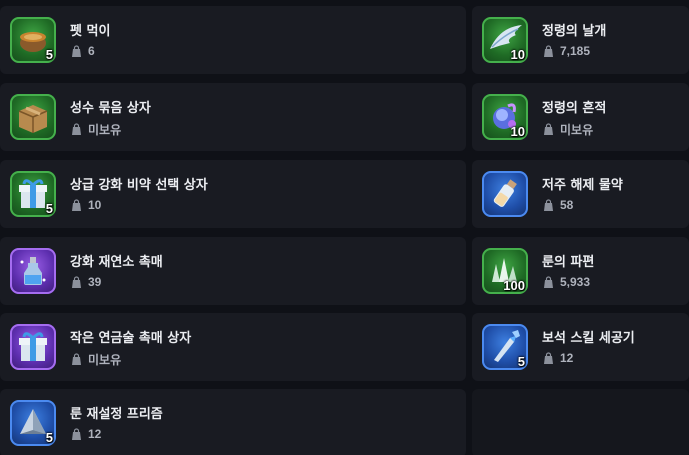 This screenshot has height=455, width=689. I want to click on gift-box-icon, so click(33, 347).